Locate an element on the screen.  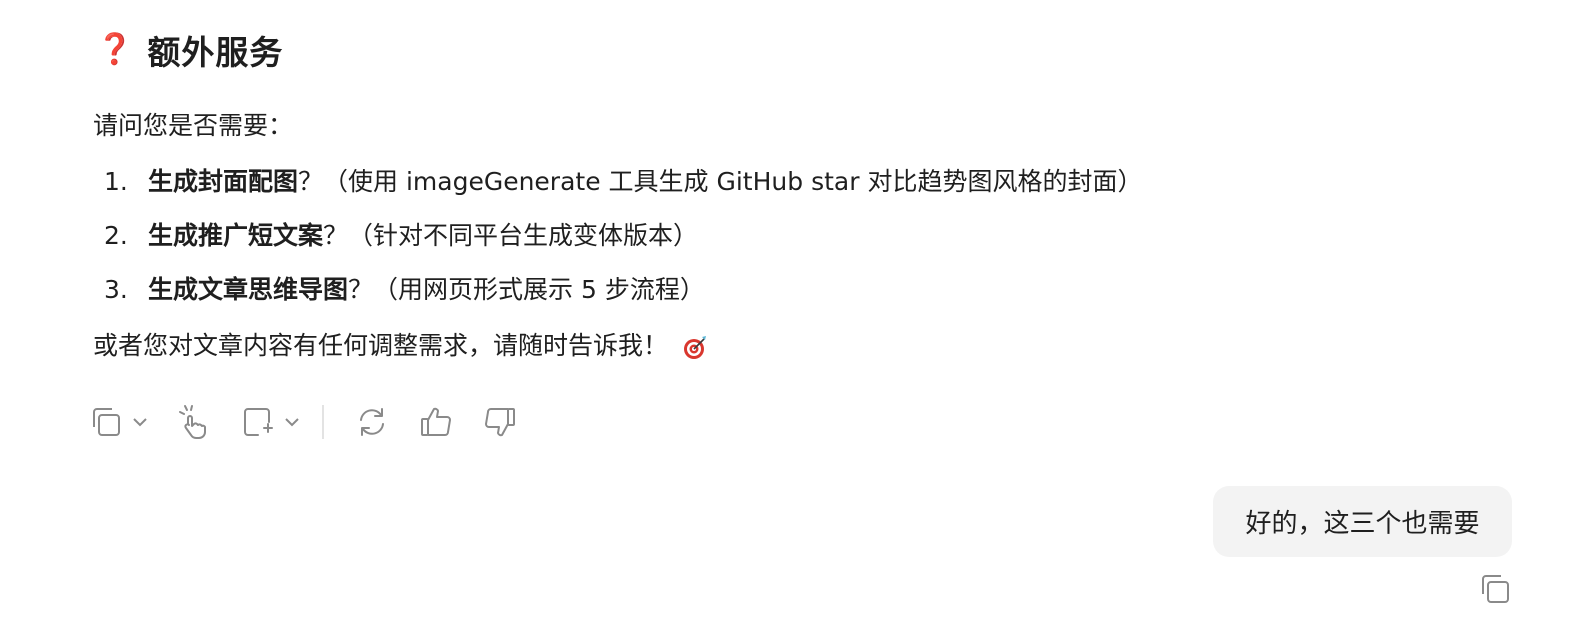
add-note-button is located at coordinates (271, 422).